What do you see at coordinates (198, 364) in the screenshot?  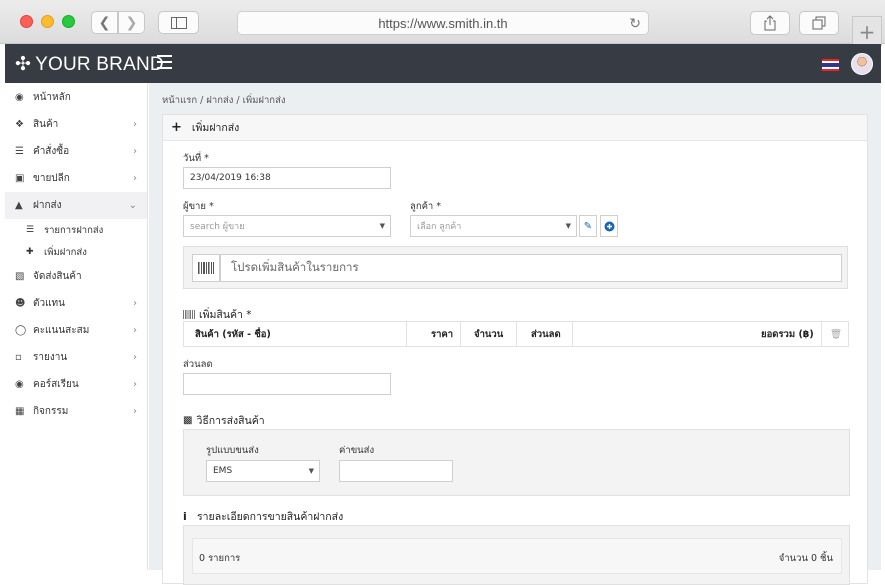 I see `discount-label: ส่วนลด` at bounding box center [198, 364].